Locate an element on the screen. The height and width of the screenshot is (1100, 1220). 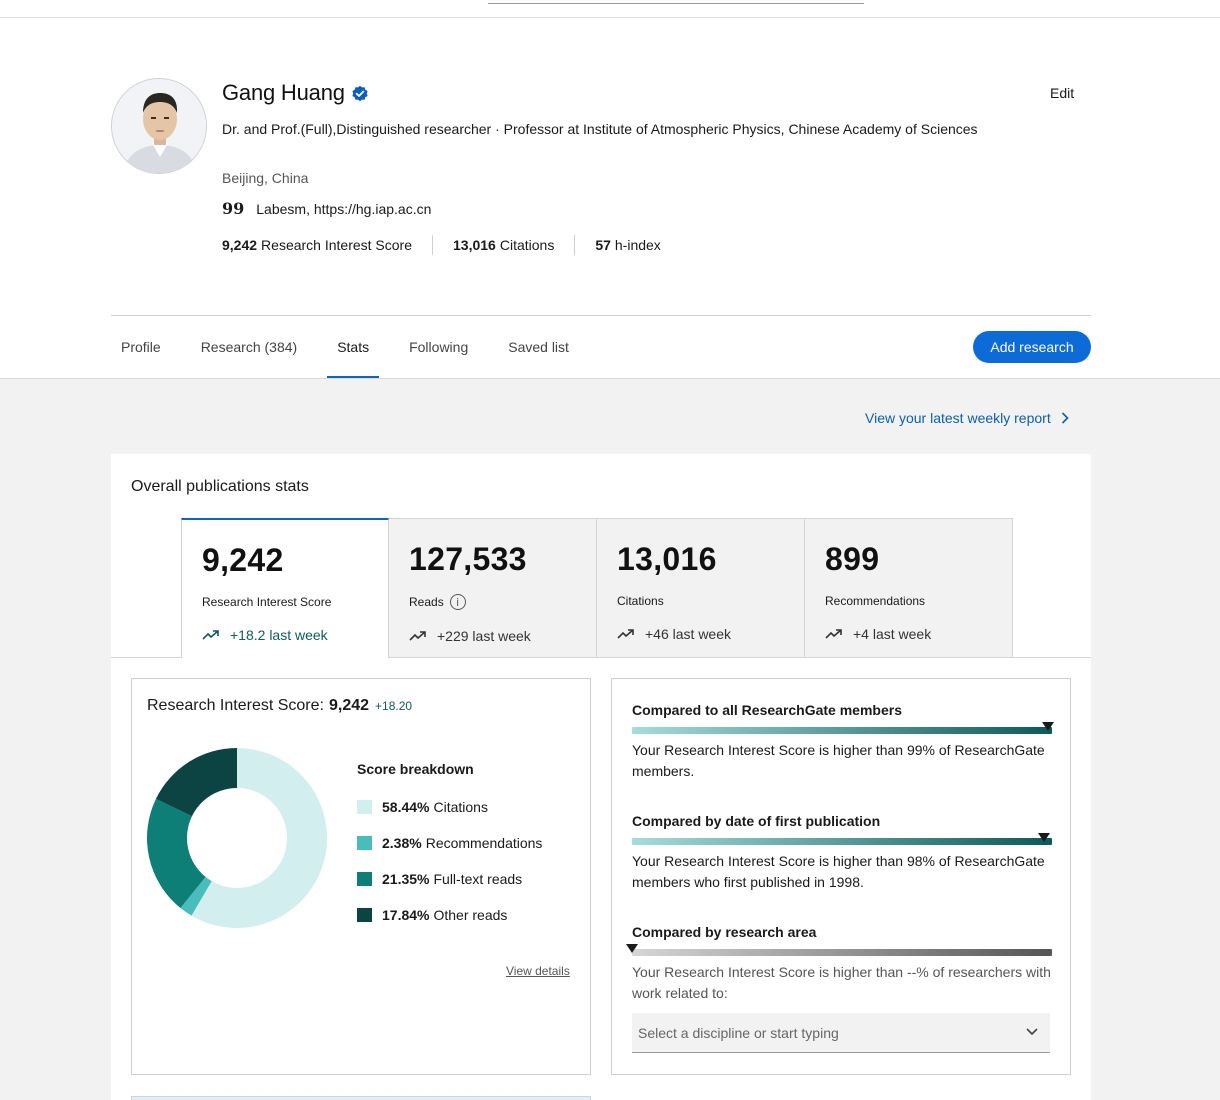
metric-h-index: 57 h-index is located at coordinates (628, 245).